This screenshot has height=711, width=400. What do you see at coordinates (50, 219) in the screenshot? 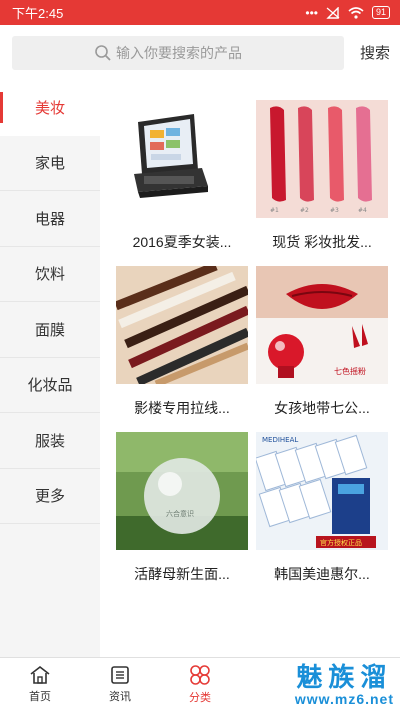
I see `sidebar-item-electrical: 电器` at bounding box center [50, 219].